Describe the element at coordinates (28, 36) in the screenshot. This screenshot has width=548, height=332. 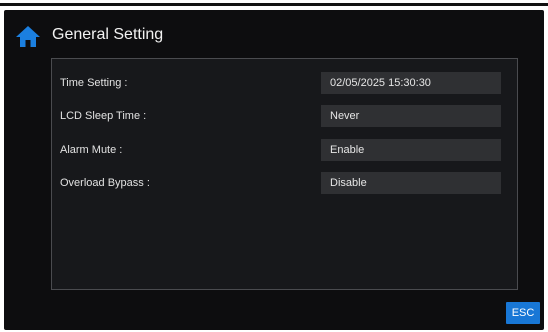
I see `home-icon` at that location.